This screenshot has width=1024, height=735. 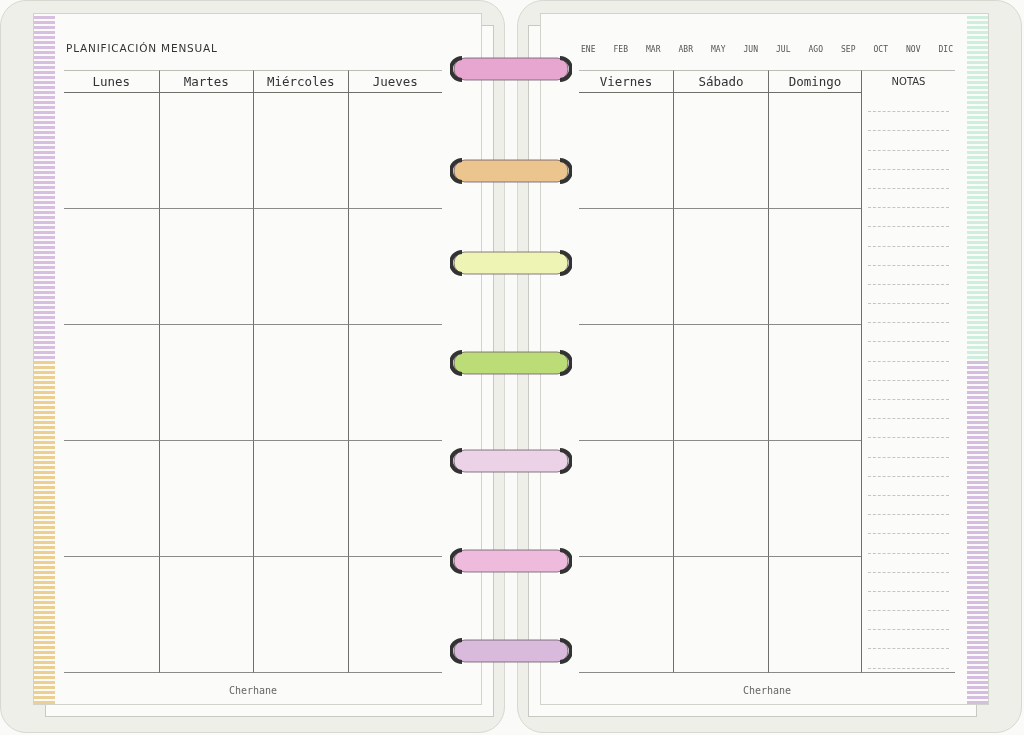 What do you see at coordinates (685, 57) in the screenshot?
I see `month-tab: ABR` at bounding box center [685, 57].